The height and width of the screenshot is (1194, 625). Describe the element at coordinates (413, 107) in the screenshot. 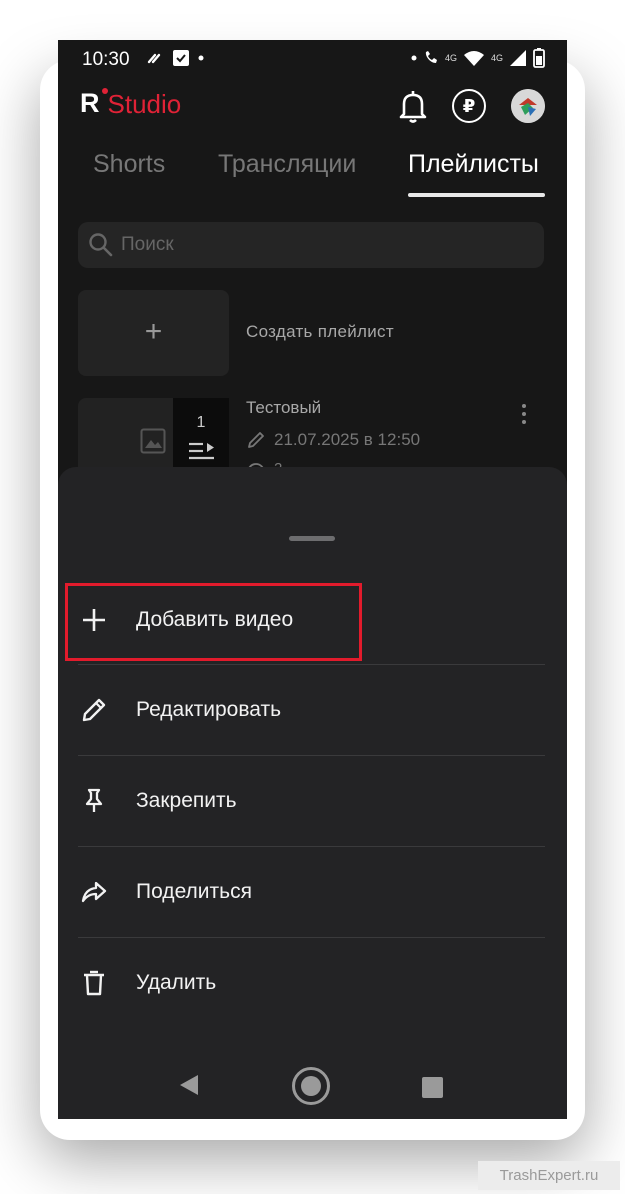

I see `bell-icon` at that location.